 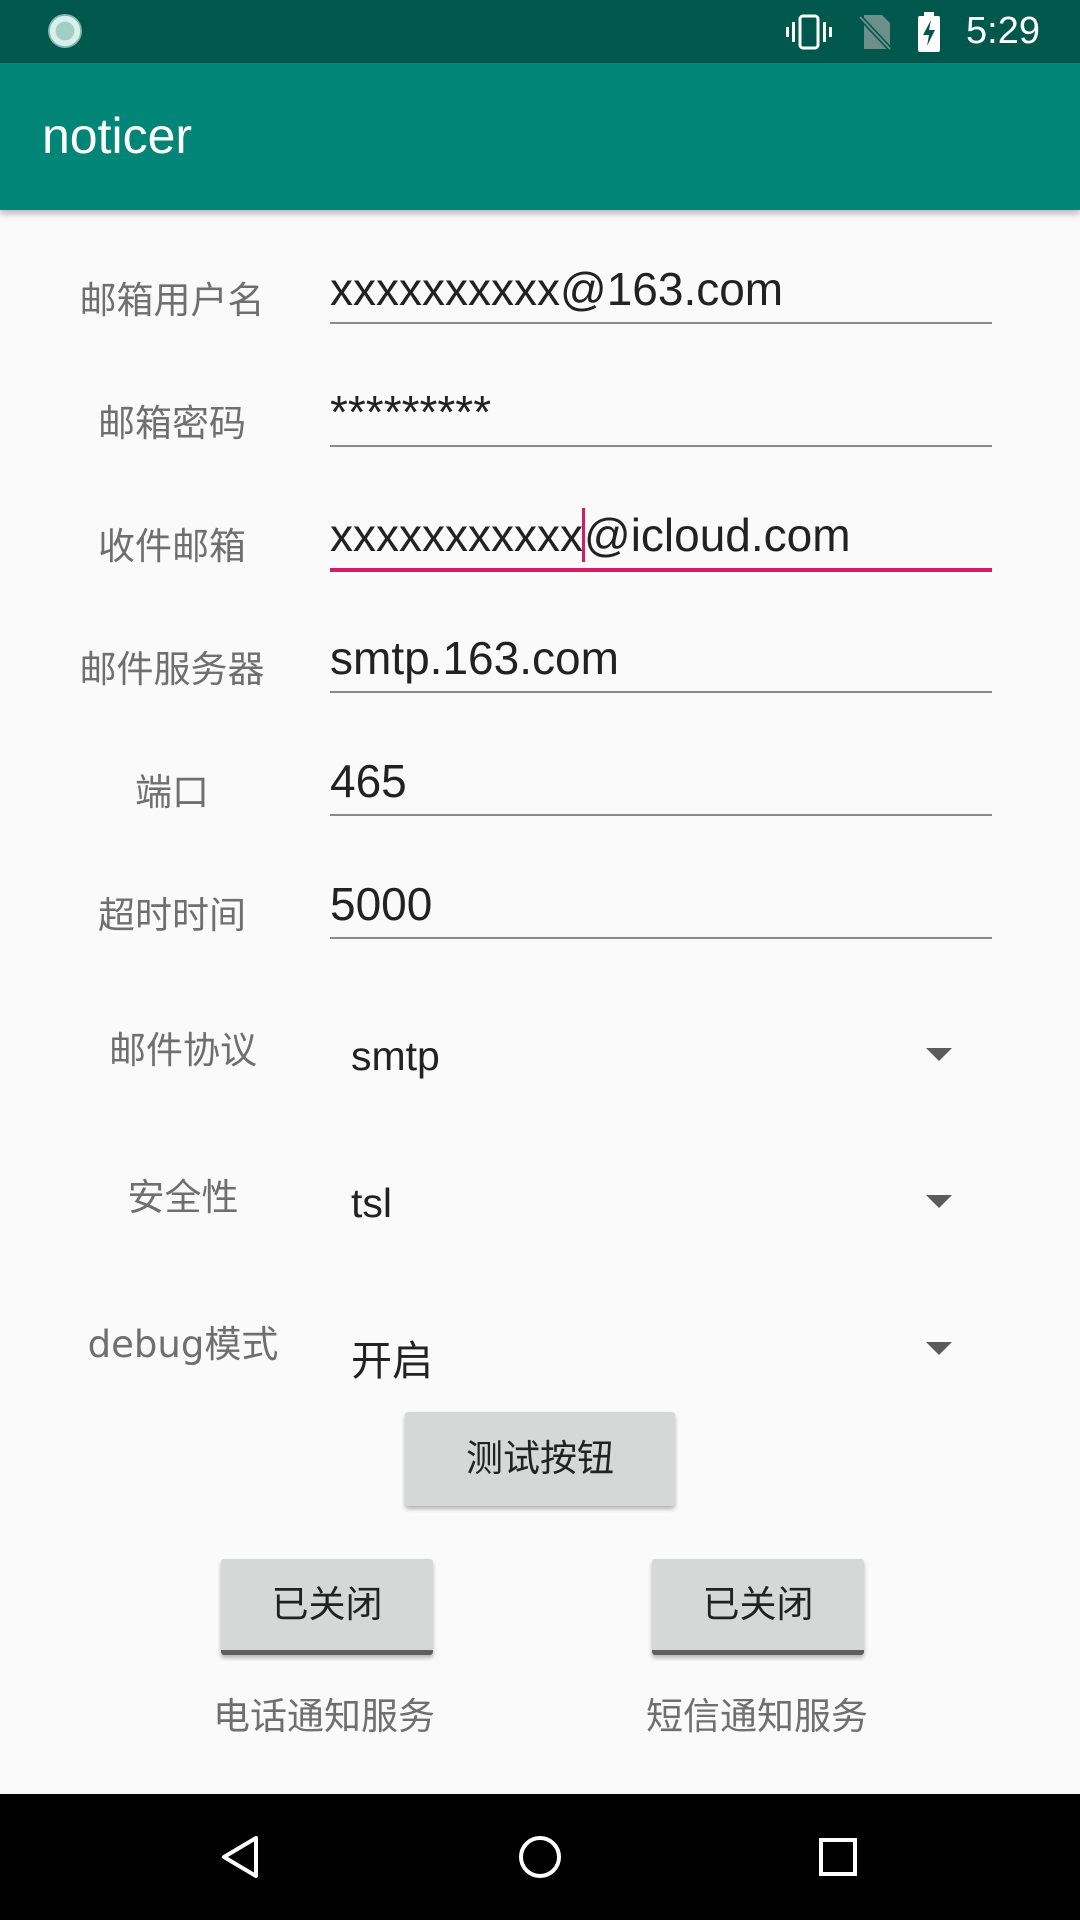 I want to click on app-bar: noticer, so click(x=540, y=136).